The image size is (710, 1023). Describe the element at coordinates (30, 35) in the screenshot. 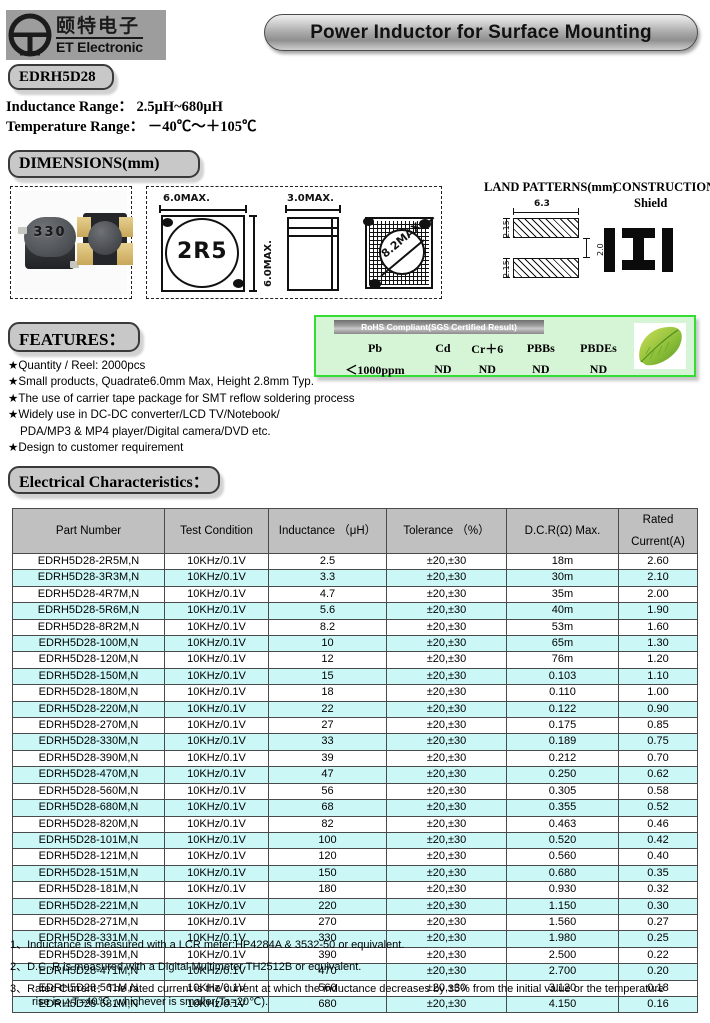

I see `et-monogram-icon` at that location.